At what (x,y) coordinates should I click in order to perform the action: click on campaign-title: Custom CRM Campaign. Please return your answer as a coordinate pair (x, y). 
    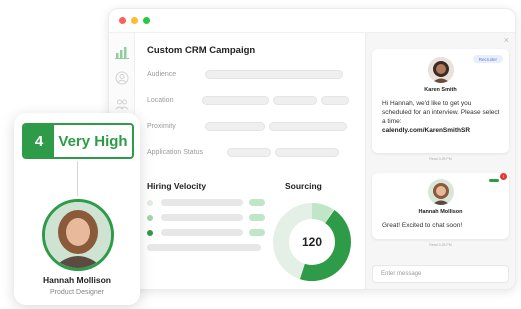
    Looking at the image, I should click on (201, 50).